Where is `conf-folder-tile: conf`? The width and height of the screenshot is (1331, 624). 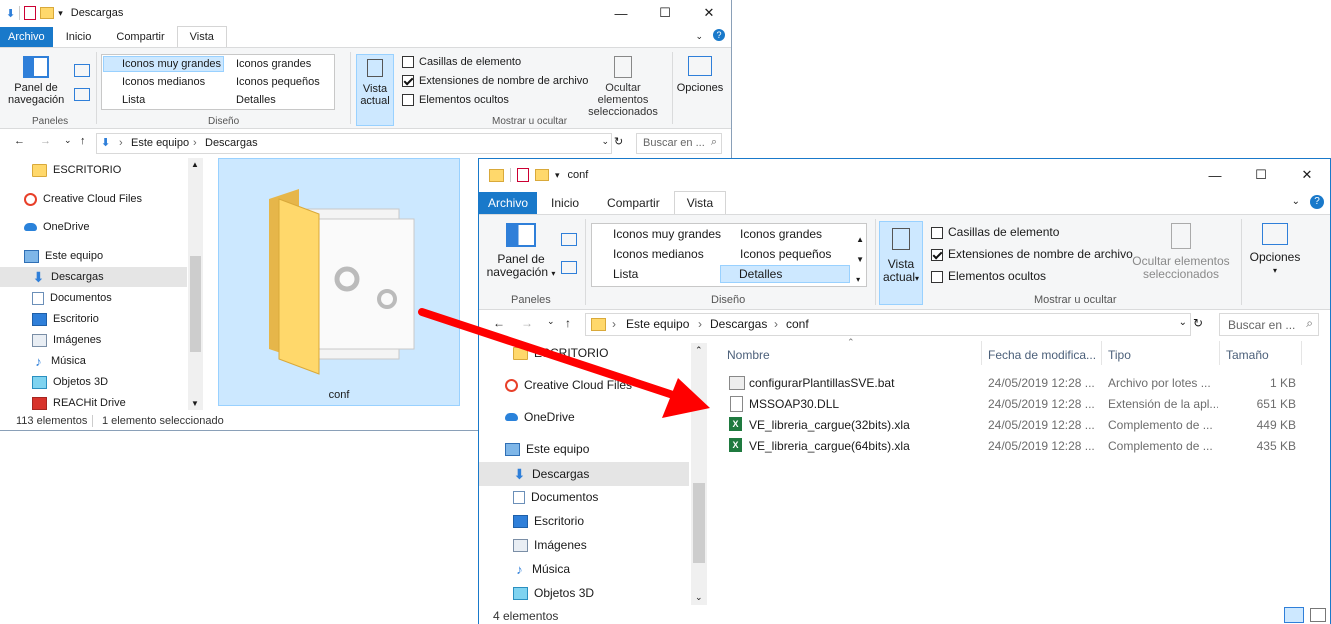
conf-folder-tile: conf is located at coordinates (339, 282).